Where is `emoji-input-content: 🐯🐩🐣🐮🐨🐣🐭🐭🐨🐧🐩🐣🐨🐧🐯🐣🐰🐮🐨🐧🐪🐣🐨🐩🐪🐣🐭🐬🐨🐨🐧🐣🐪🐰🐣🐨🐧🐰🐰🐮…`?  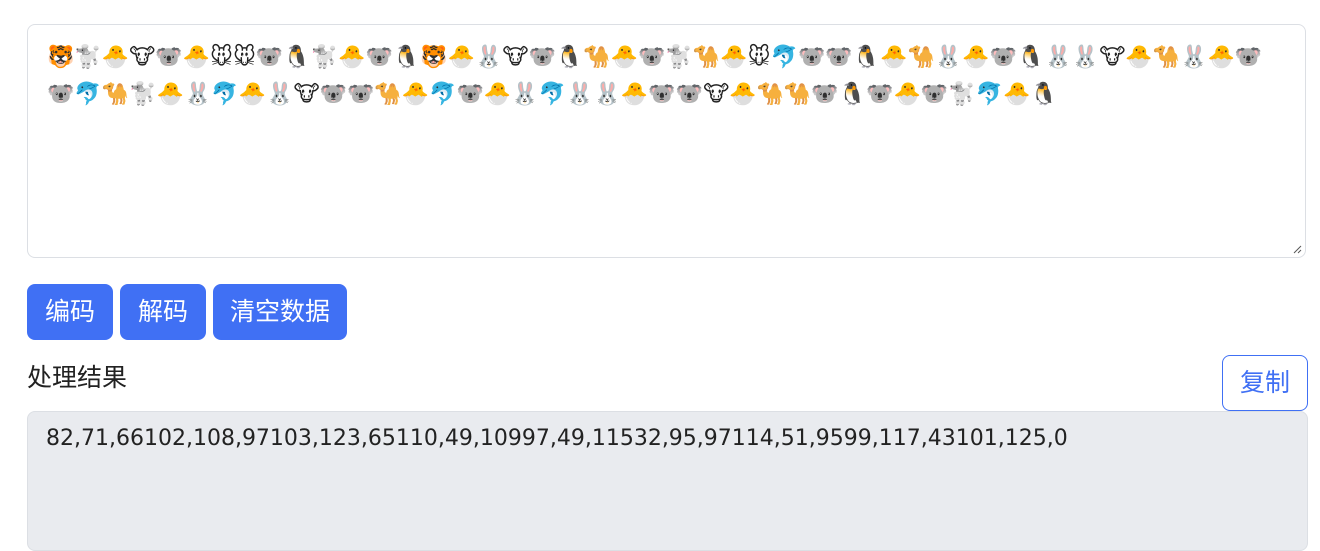
emoji-input-content: 🐯🐩🐣🐮🐨🐣🐭🐭🐨🐧🐩🐣🐨🐧🐯🐣🐰🐮🐨🐧🐪🐣🐨🐩🐪🐣🐭🐬🐨🐨🐧🐣🐪🐰🐣🐨🐧🐰🐰🐮… is located at coordinates (655, 76).